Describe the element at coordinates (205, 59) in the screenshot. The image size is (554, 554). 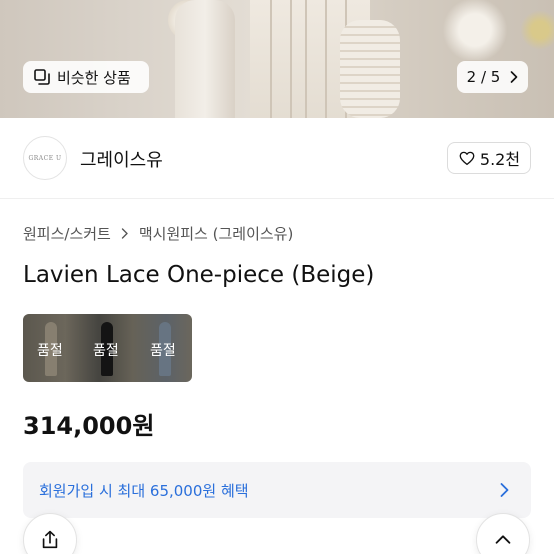
I see `gallery-image-mannequin` at that location.